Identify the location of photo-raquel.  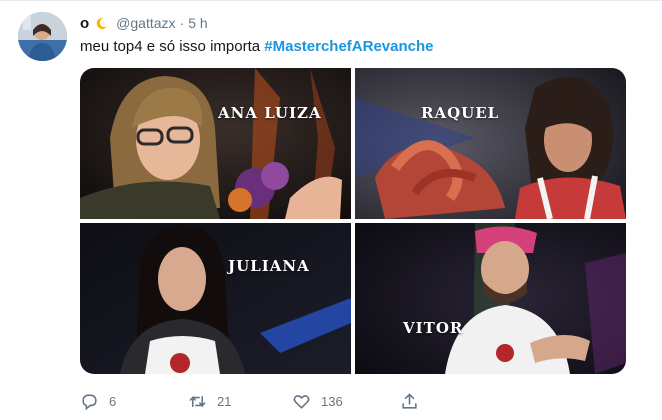
(490, 143).